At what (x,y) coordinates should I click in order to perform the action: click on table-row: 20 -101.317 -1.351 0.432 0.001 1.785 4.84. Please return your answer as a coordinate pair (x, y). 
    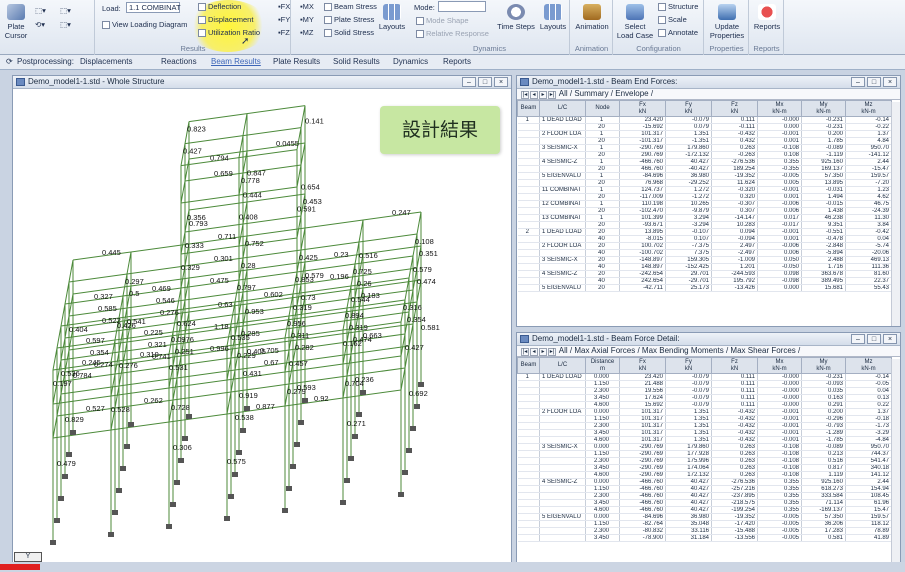
    Looking at the image, I should click on (704, 141).